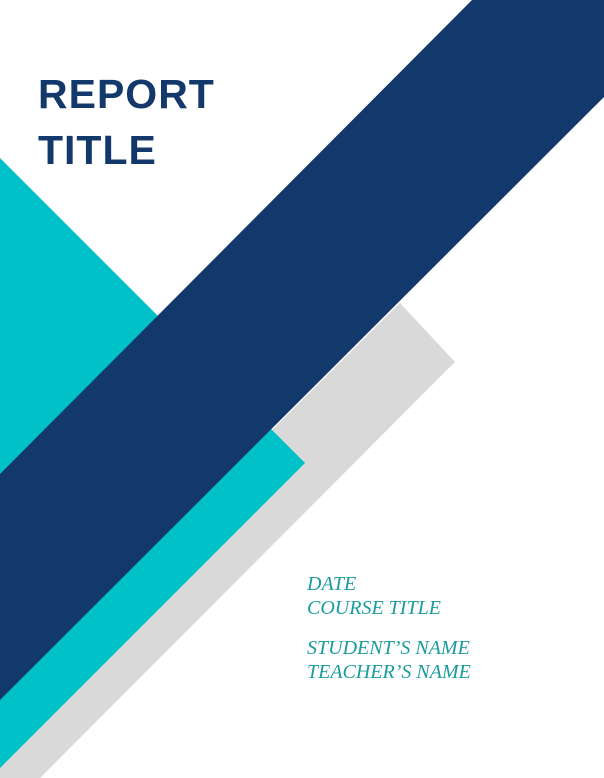 This screenshot has width=604, height=778. Describe the element at coordinates (126, 122) in the screenshot. I see `report-title: REPORT TITLE` at that location.